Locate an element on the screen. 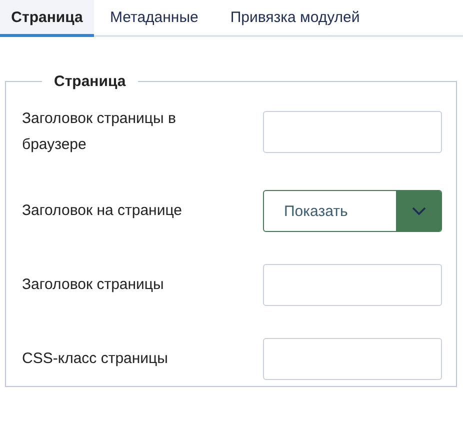 This screenshot has height=430, width=463. fieldset-legend: Страница is located at coordinates (90, 81).